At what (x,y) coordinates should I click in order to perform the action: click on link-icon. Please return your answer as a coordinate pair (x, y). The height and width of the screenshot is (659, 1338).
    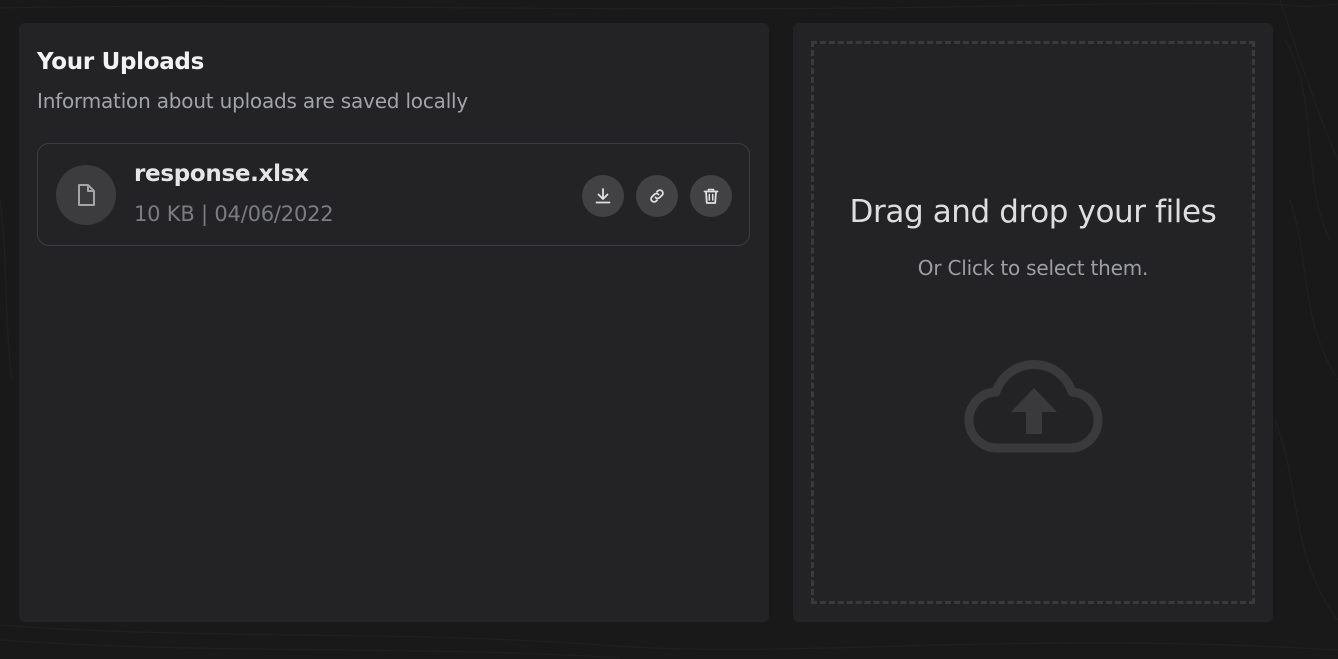
    Looking at the image, I should click on (657, 196).